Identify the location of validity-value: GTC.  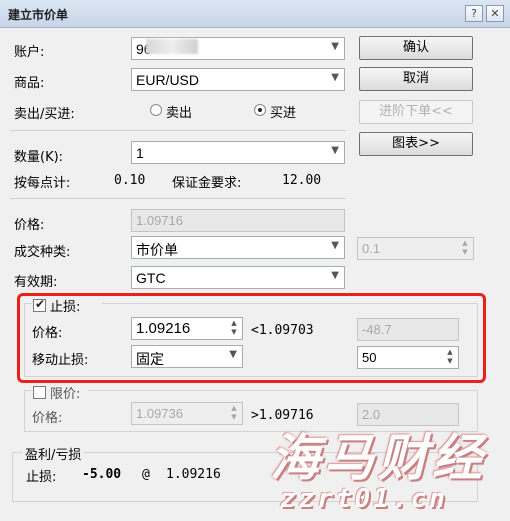
(151, 278).